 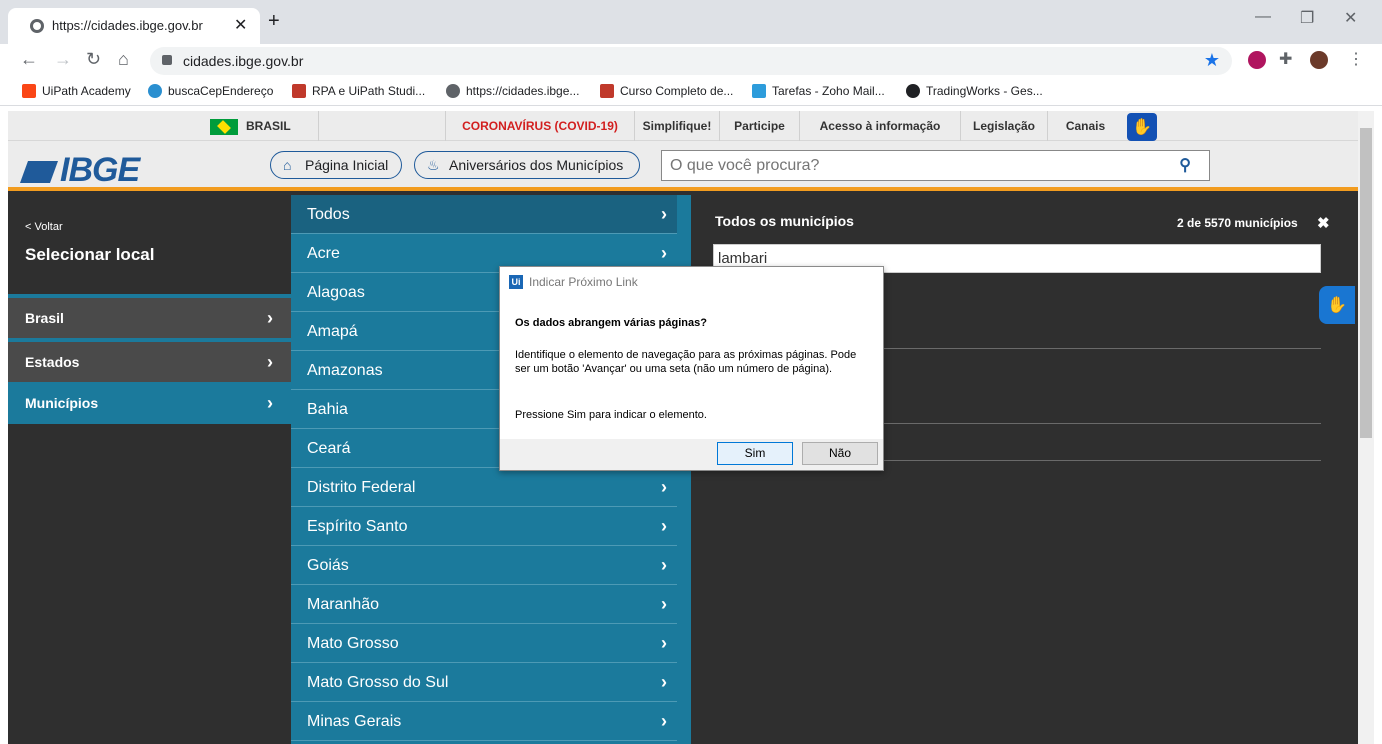 What do you see at coordinates (381, 126) in the screenshot?
I see `gov-spacer` at bounding box center [381, 126].